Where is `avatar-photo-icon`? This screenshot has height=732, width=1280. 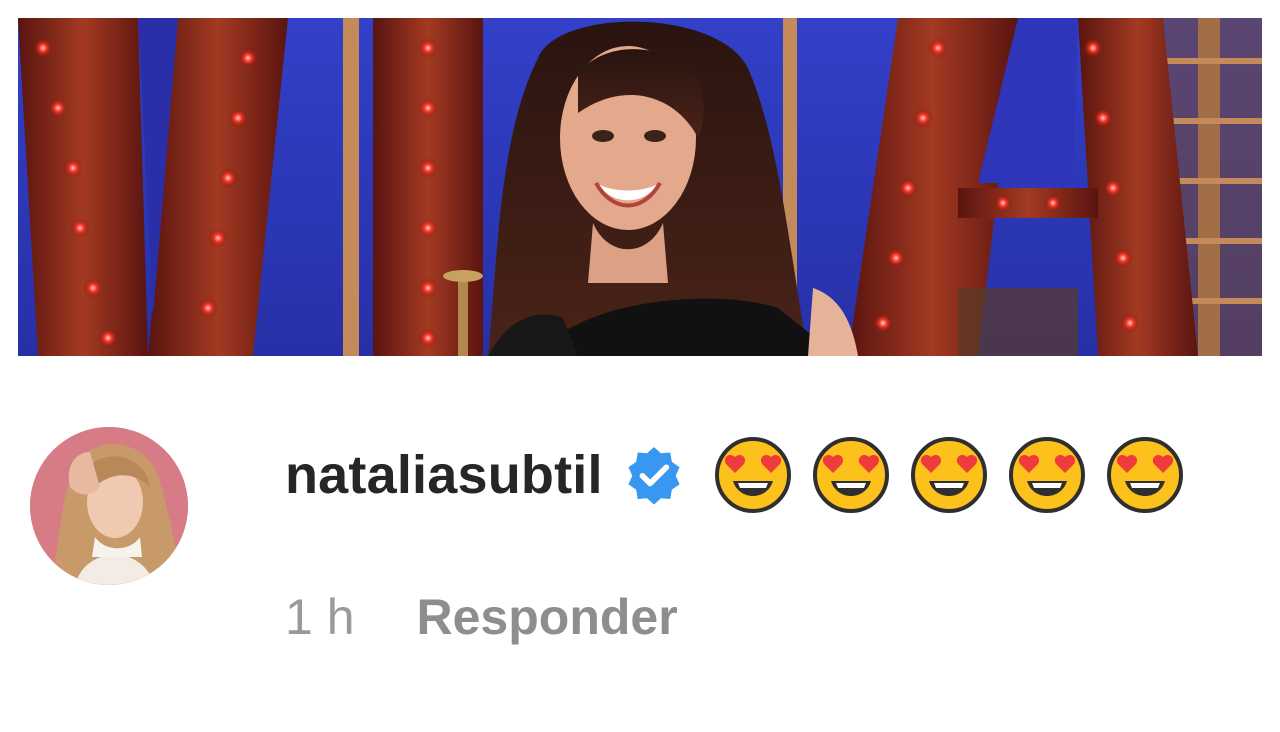 avatar-photo-icon is located at coordinates (109, 506).